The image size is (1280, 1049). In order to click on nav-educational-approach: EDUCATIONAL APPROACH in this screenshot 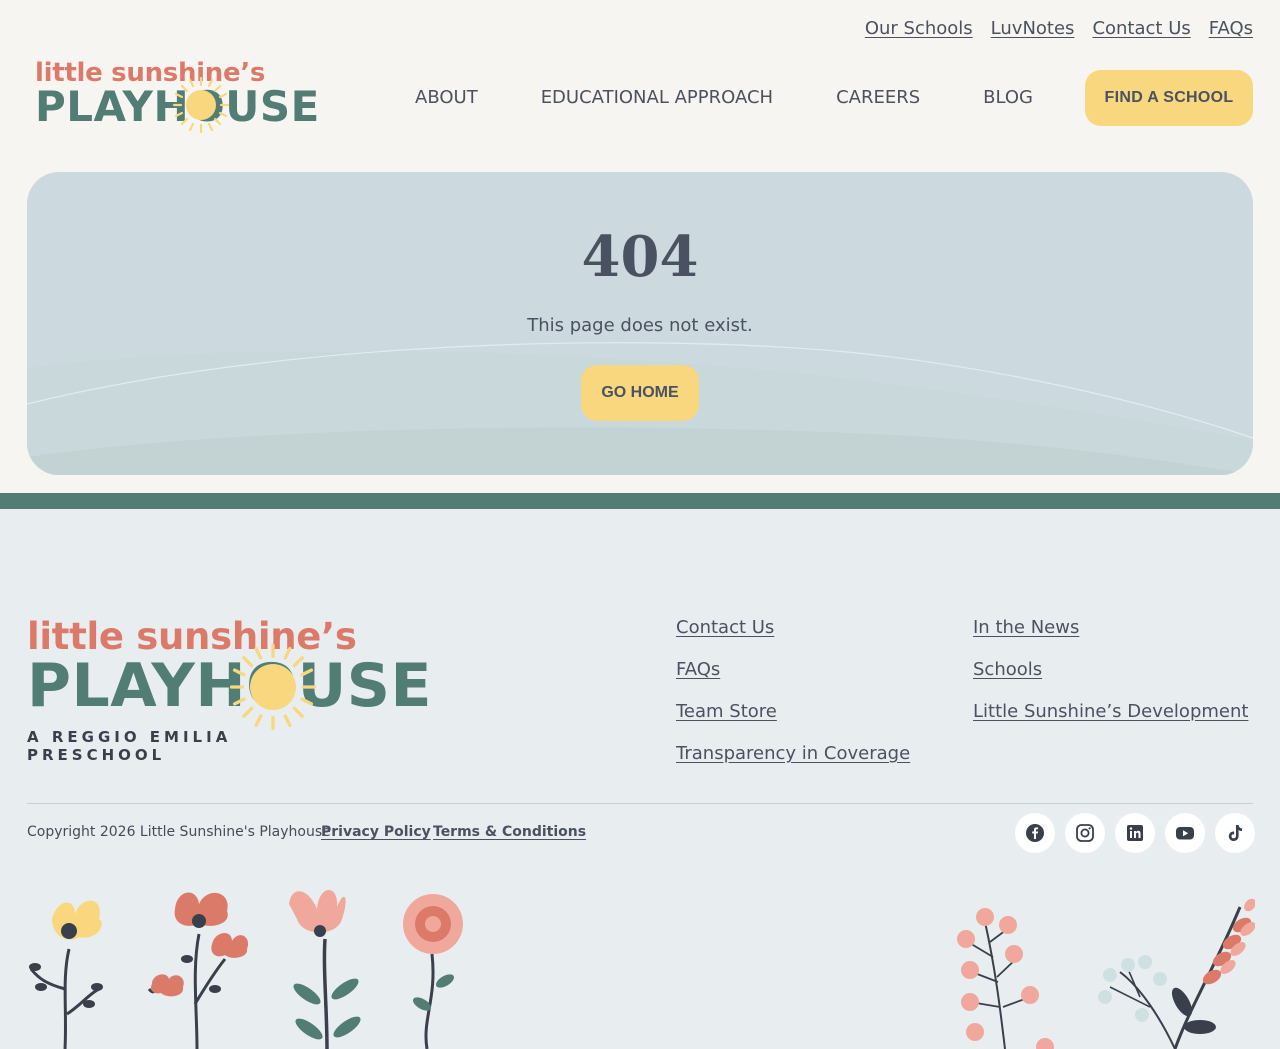, I will do `click(657, 97)`.